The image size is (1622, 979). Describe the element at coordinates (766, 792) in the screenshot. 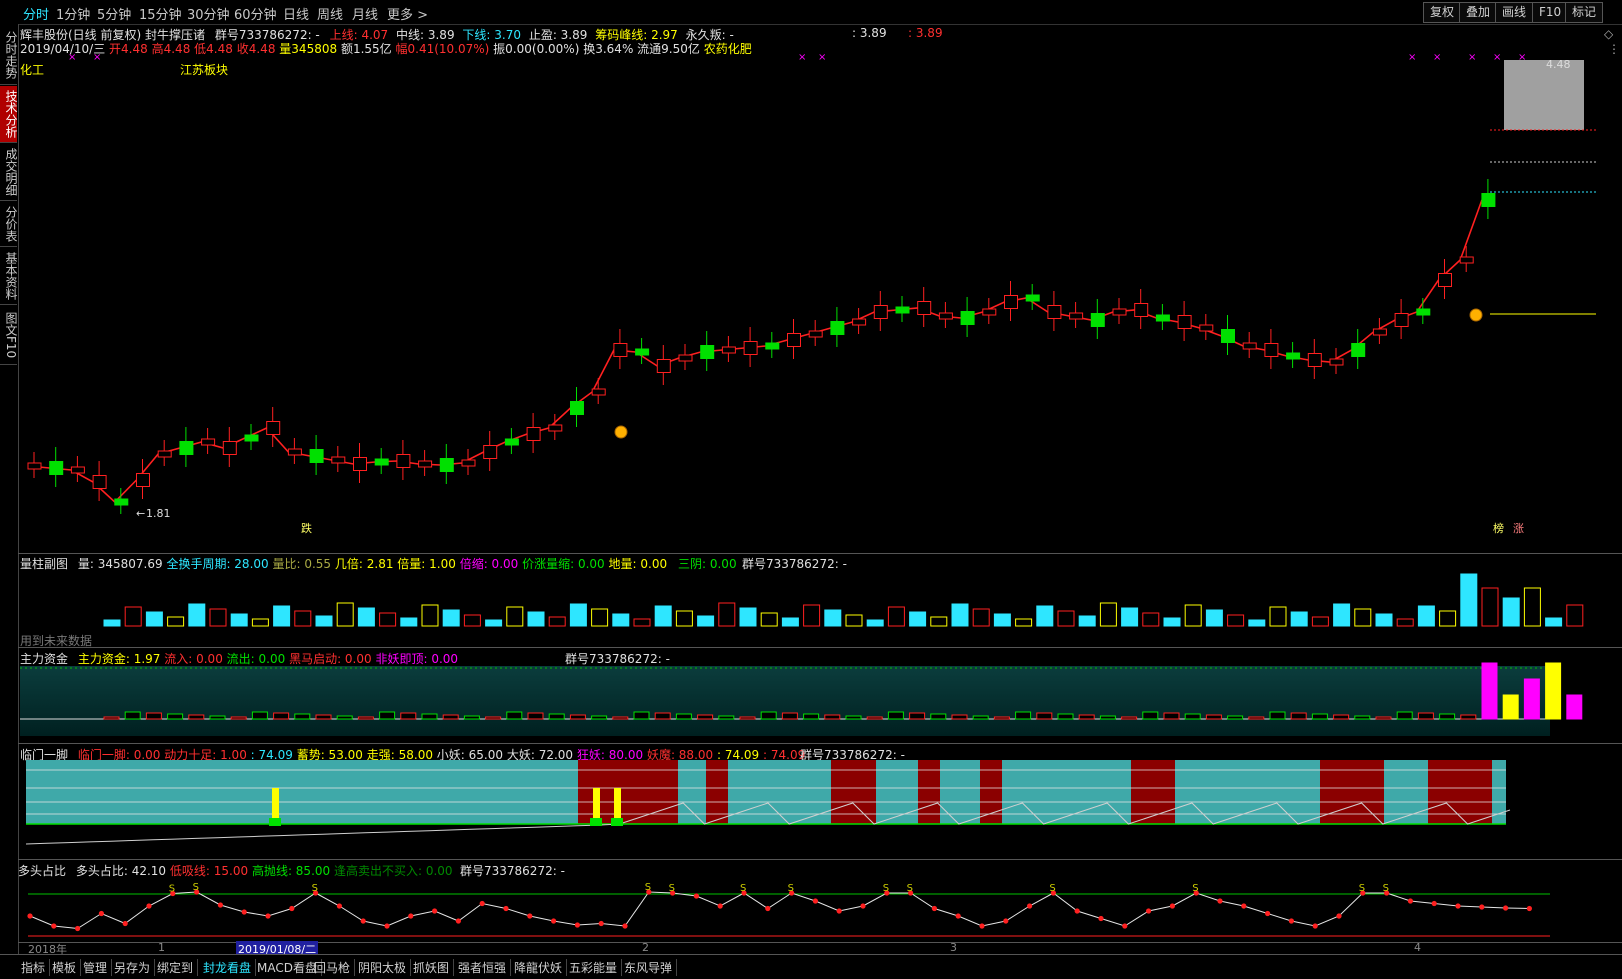

I see `kick-bg` at that location.